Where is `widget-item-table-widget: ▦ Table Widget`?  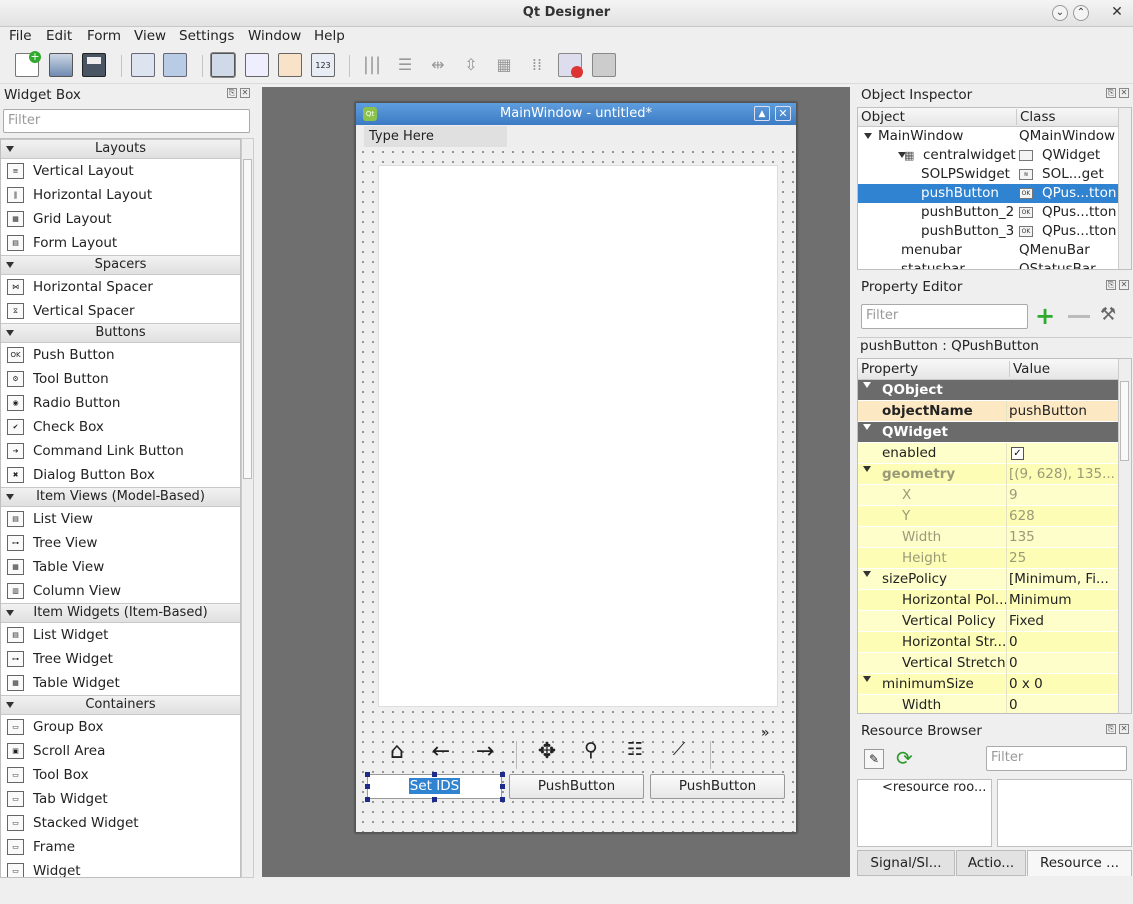 widget-item-table-widget: ▦ Table Widget is located at coordinates (120, 683).